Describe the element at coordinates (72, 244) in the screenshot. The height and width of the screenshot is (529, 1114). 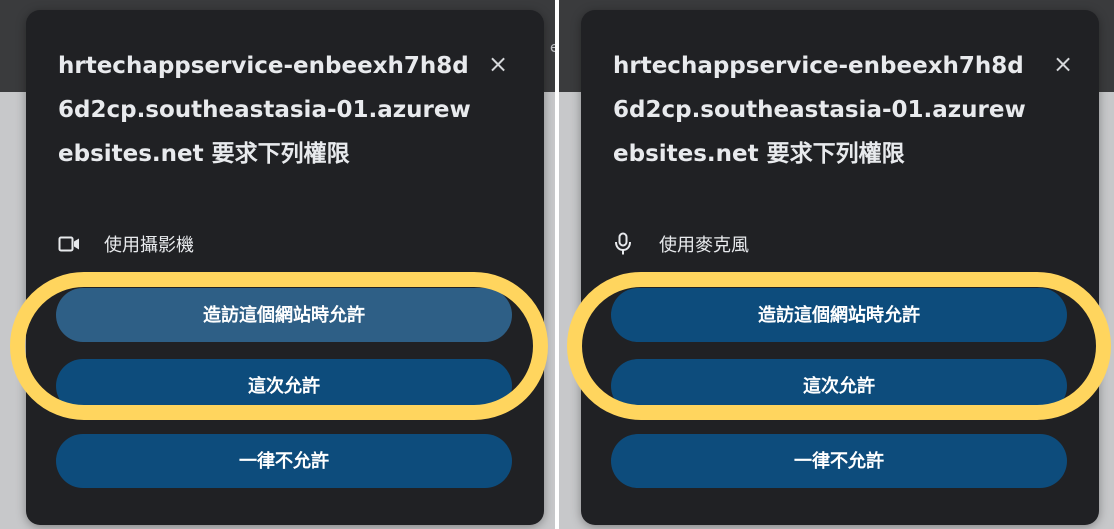
I see `video-camera-icon` at that location.